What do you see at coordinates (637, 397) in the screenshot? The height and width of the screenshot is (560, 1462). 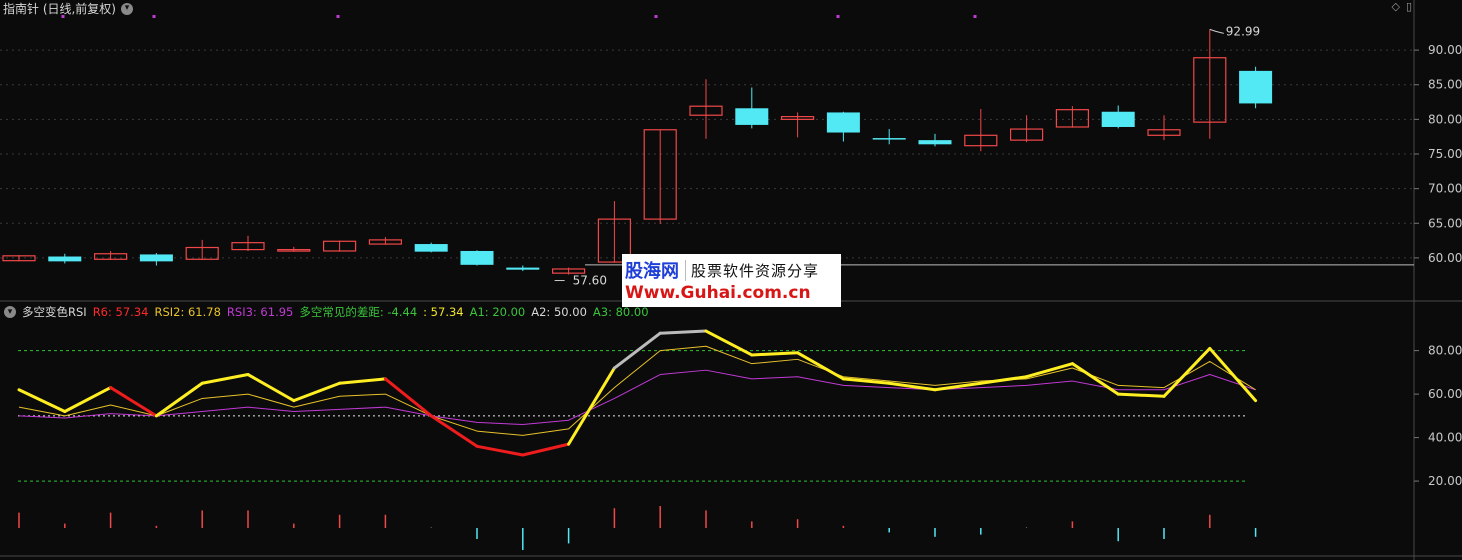 I see `rsi3-line` at bounding box center [637, 397].